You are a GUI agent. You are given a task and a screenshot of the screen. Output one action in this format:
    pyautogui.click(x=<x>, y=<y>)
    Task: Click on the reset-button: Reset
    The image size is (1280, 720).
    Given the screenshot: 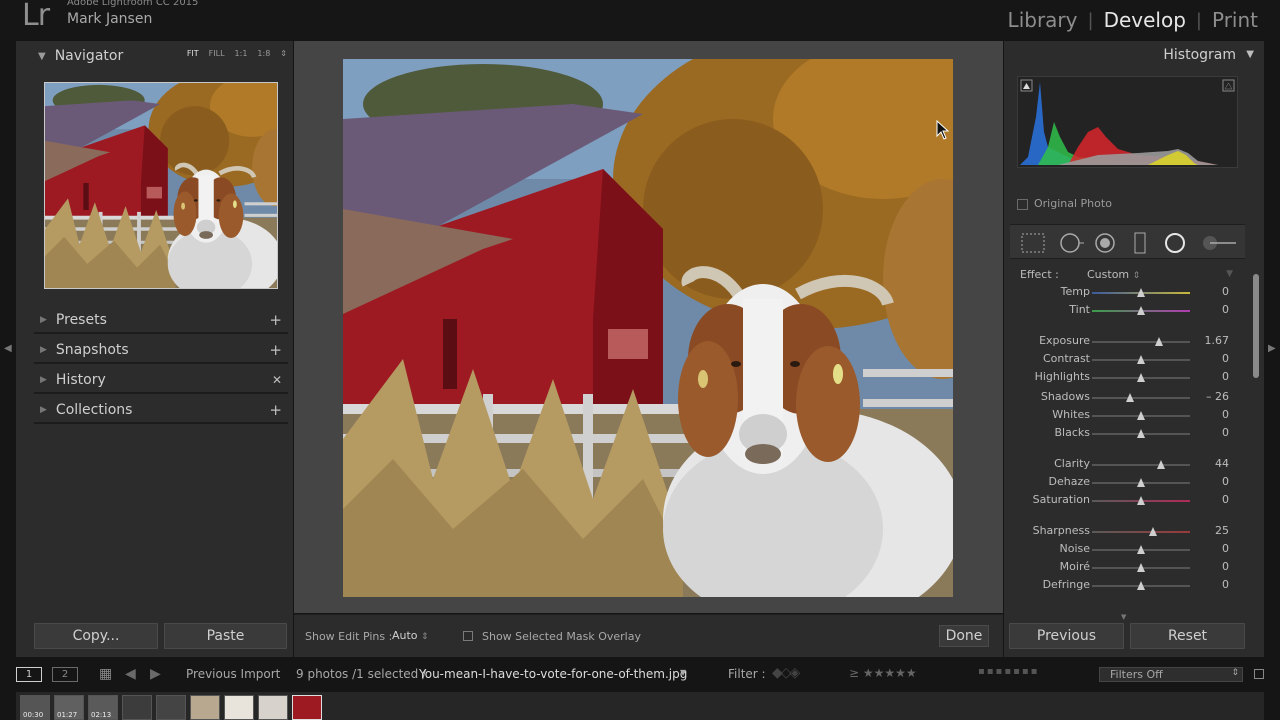 What is the action you would take?
    pyautogui.click(x=1187, y=636)
    